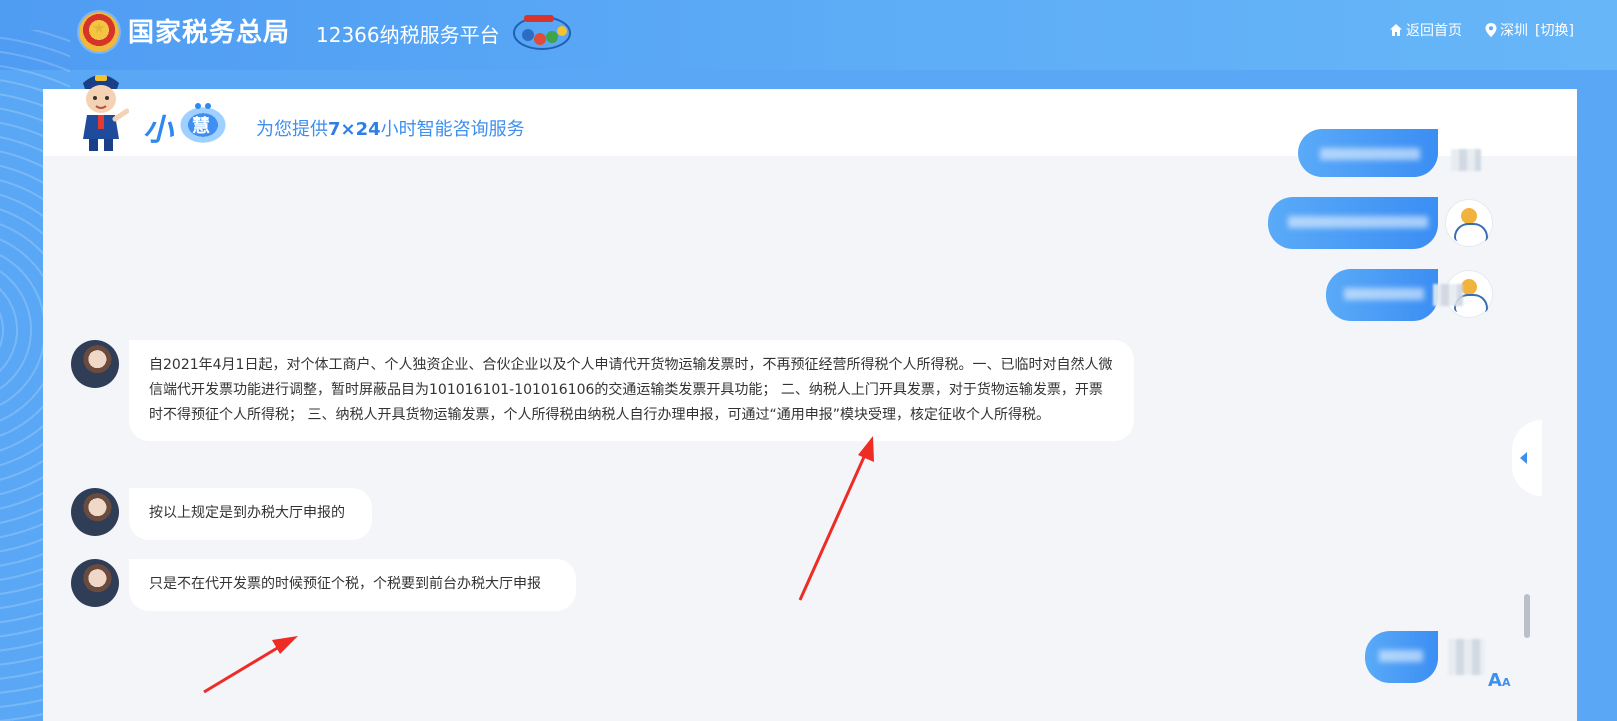 The height and width of the screenshot is (721, 1617). Describe the element at coordinates (1529, 30) in the screenshot. I see `city-switch-link: 深圳 [切换]` at that location.